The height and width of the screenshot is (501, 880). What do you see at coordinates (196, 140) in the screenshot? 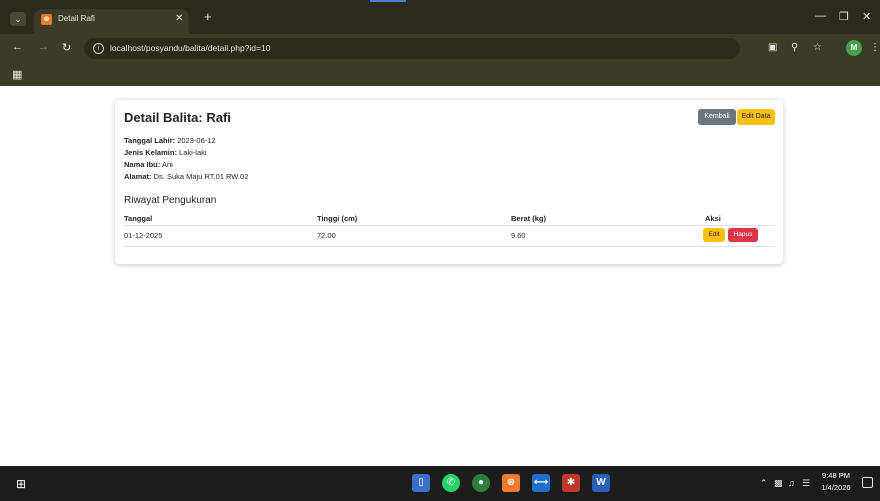
I see `info-value: 2023-06-12` at bounding box center [196, 140].